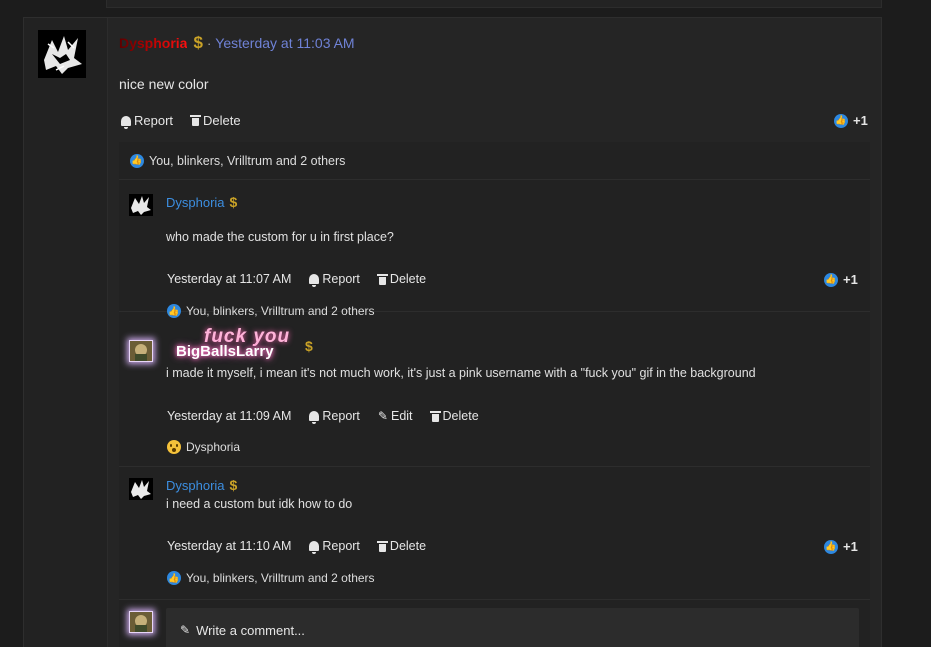 The height and width of the screenshot is (647, 931). I want to click on post-header: Dysphoria $ · Yesterday at 11:03 AM, so click(237, 43).